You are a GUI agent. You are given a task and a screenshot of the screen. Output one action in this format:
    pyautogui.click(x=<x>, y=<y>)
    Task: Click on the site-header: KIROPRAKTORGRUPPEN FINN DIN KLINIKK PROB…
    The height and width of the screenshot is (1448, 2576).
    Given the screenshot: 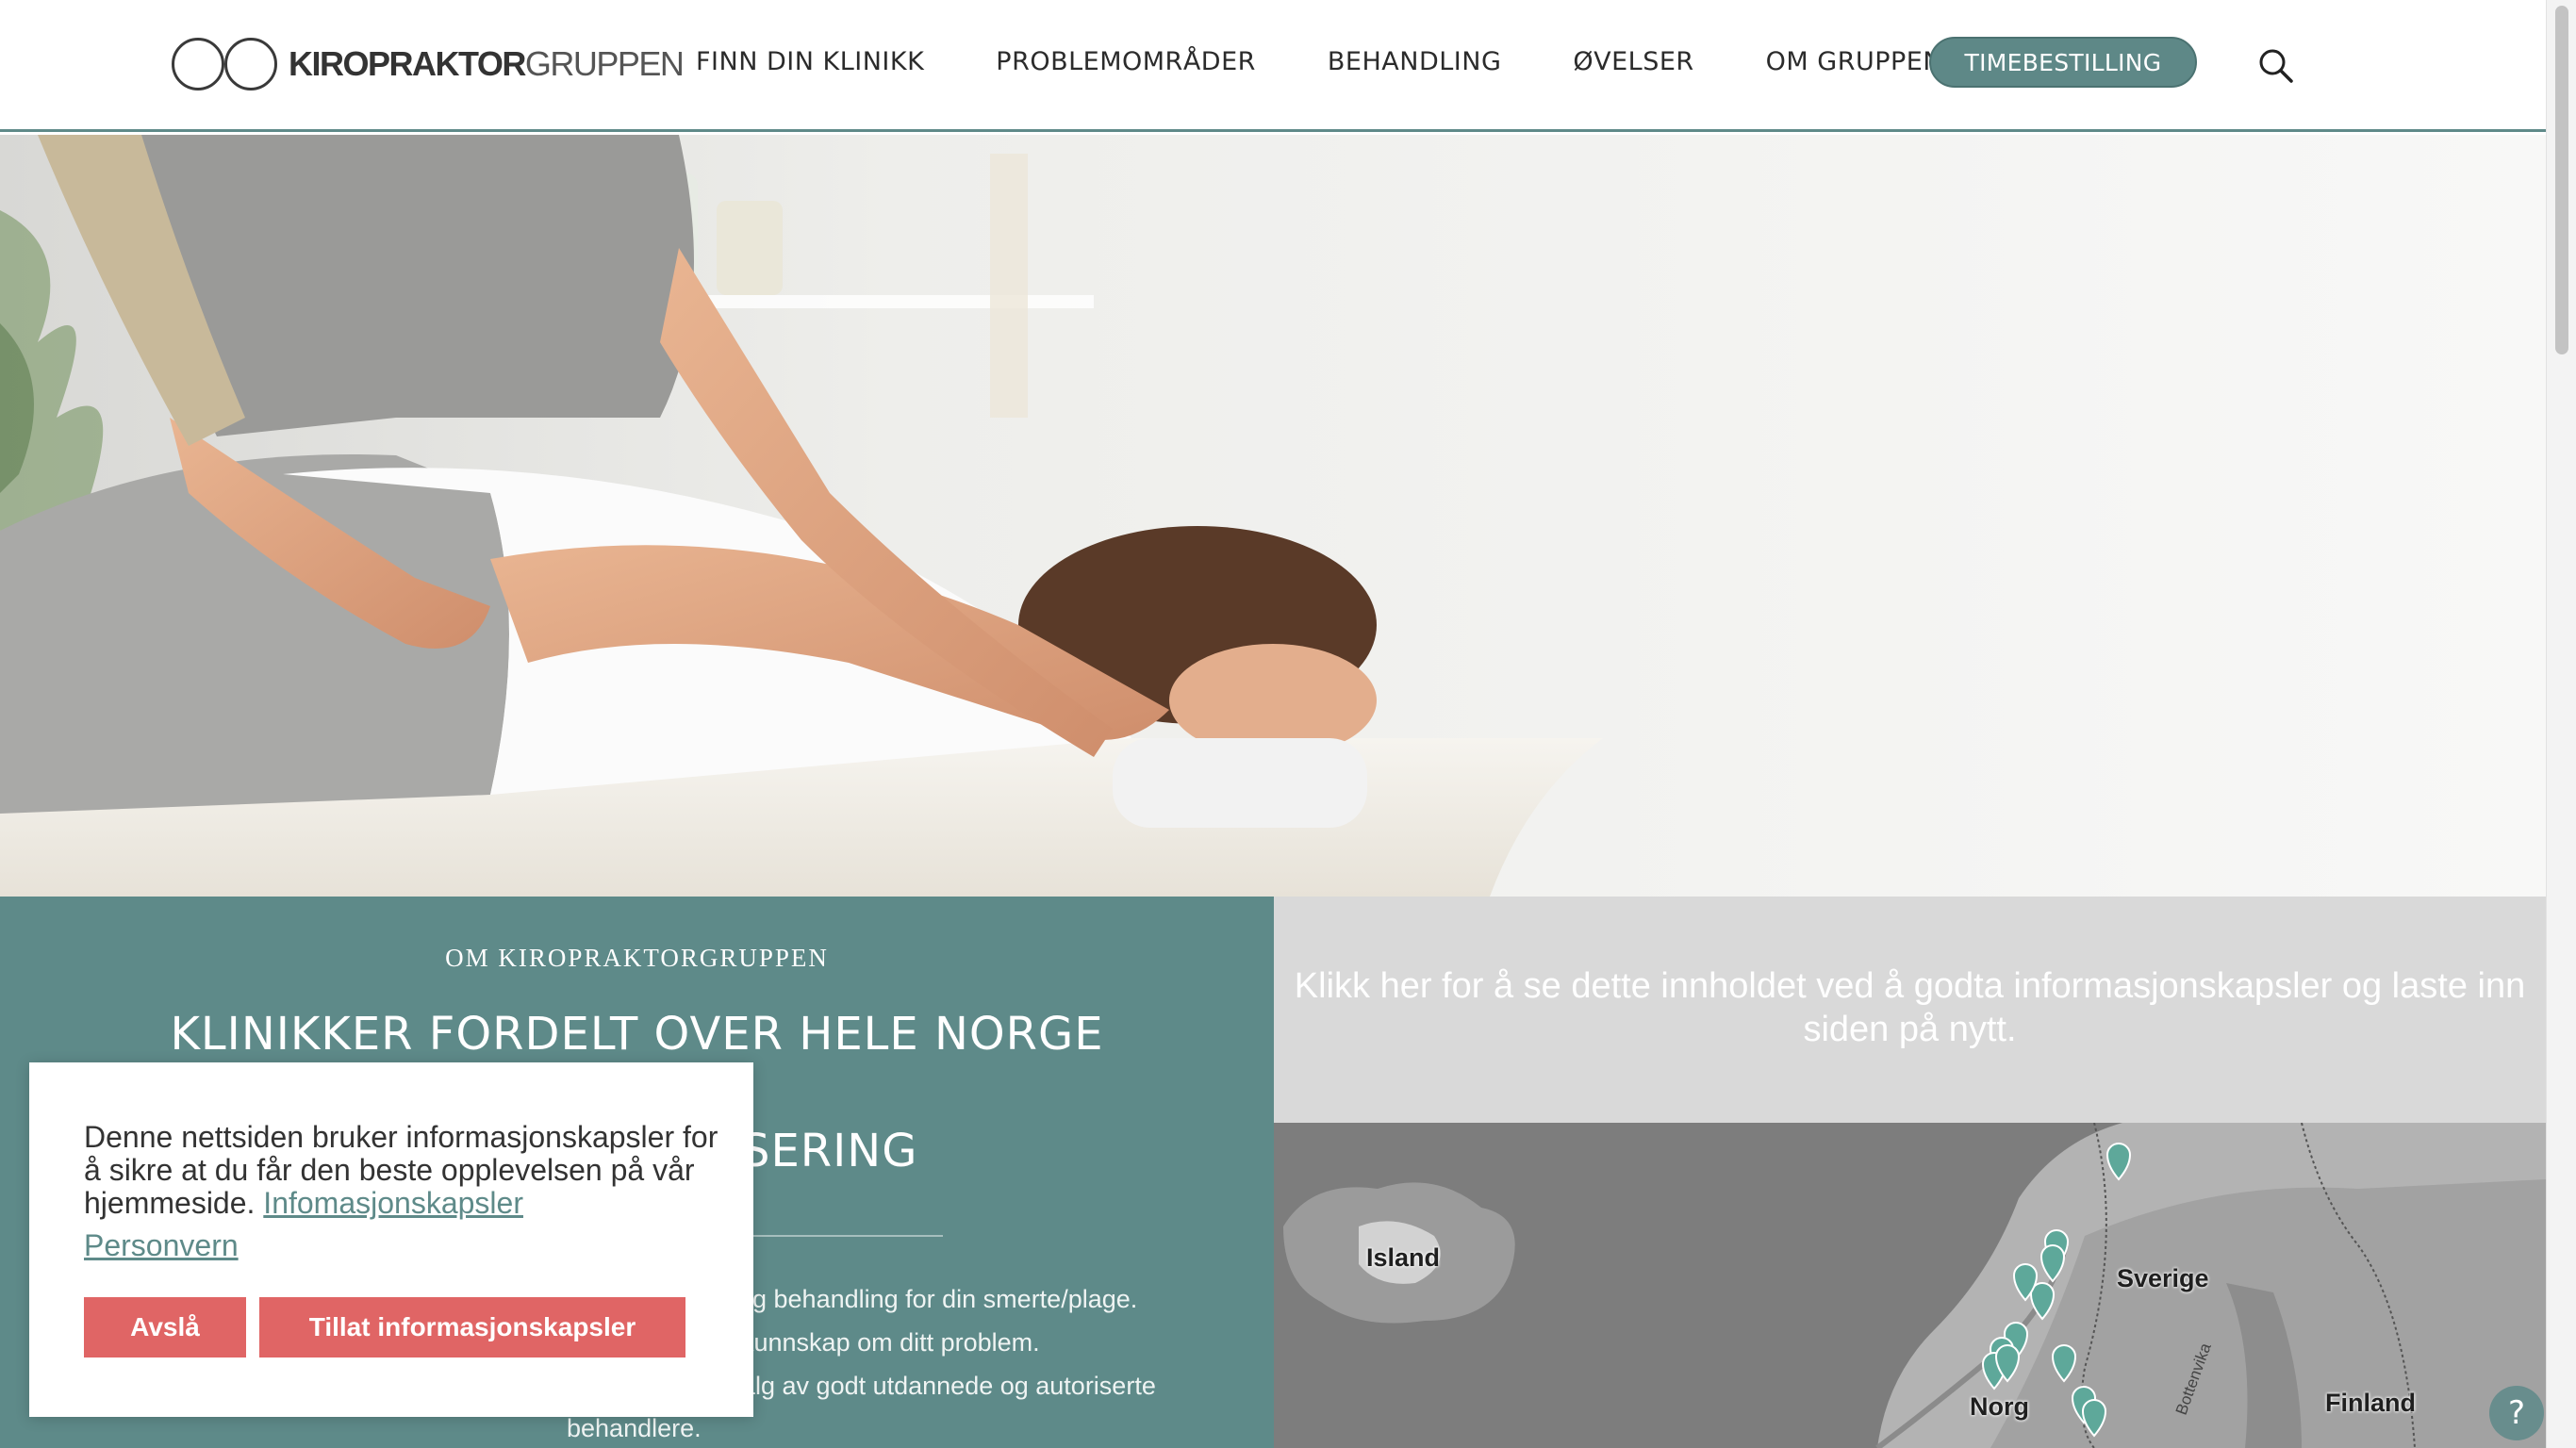 What is the action you would take?
    pyautogui.click(x=1273, y=66)
    